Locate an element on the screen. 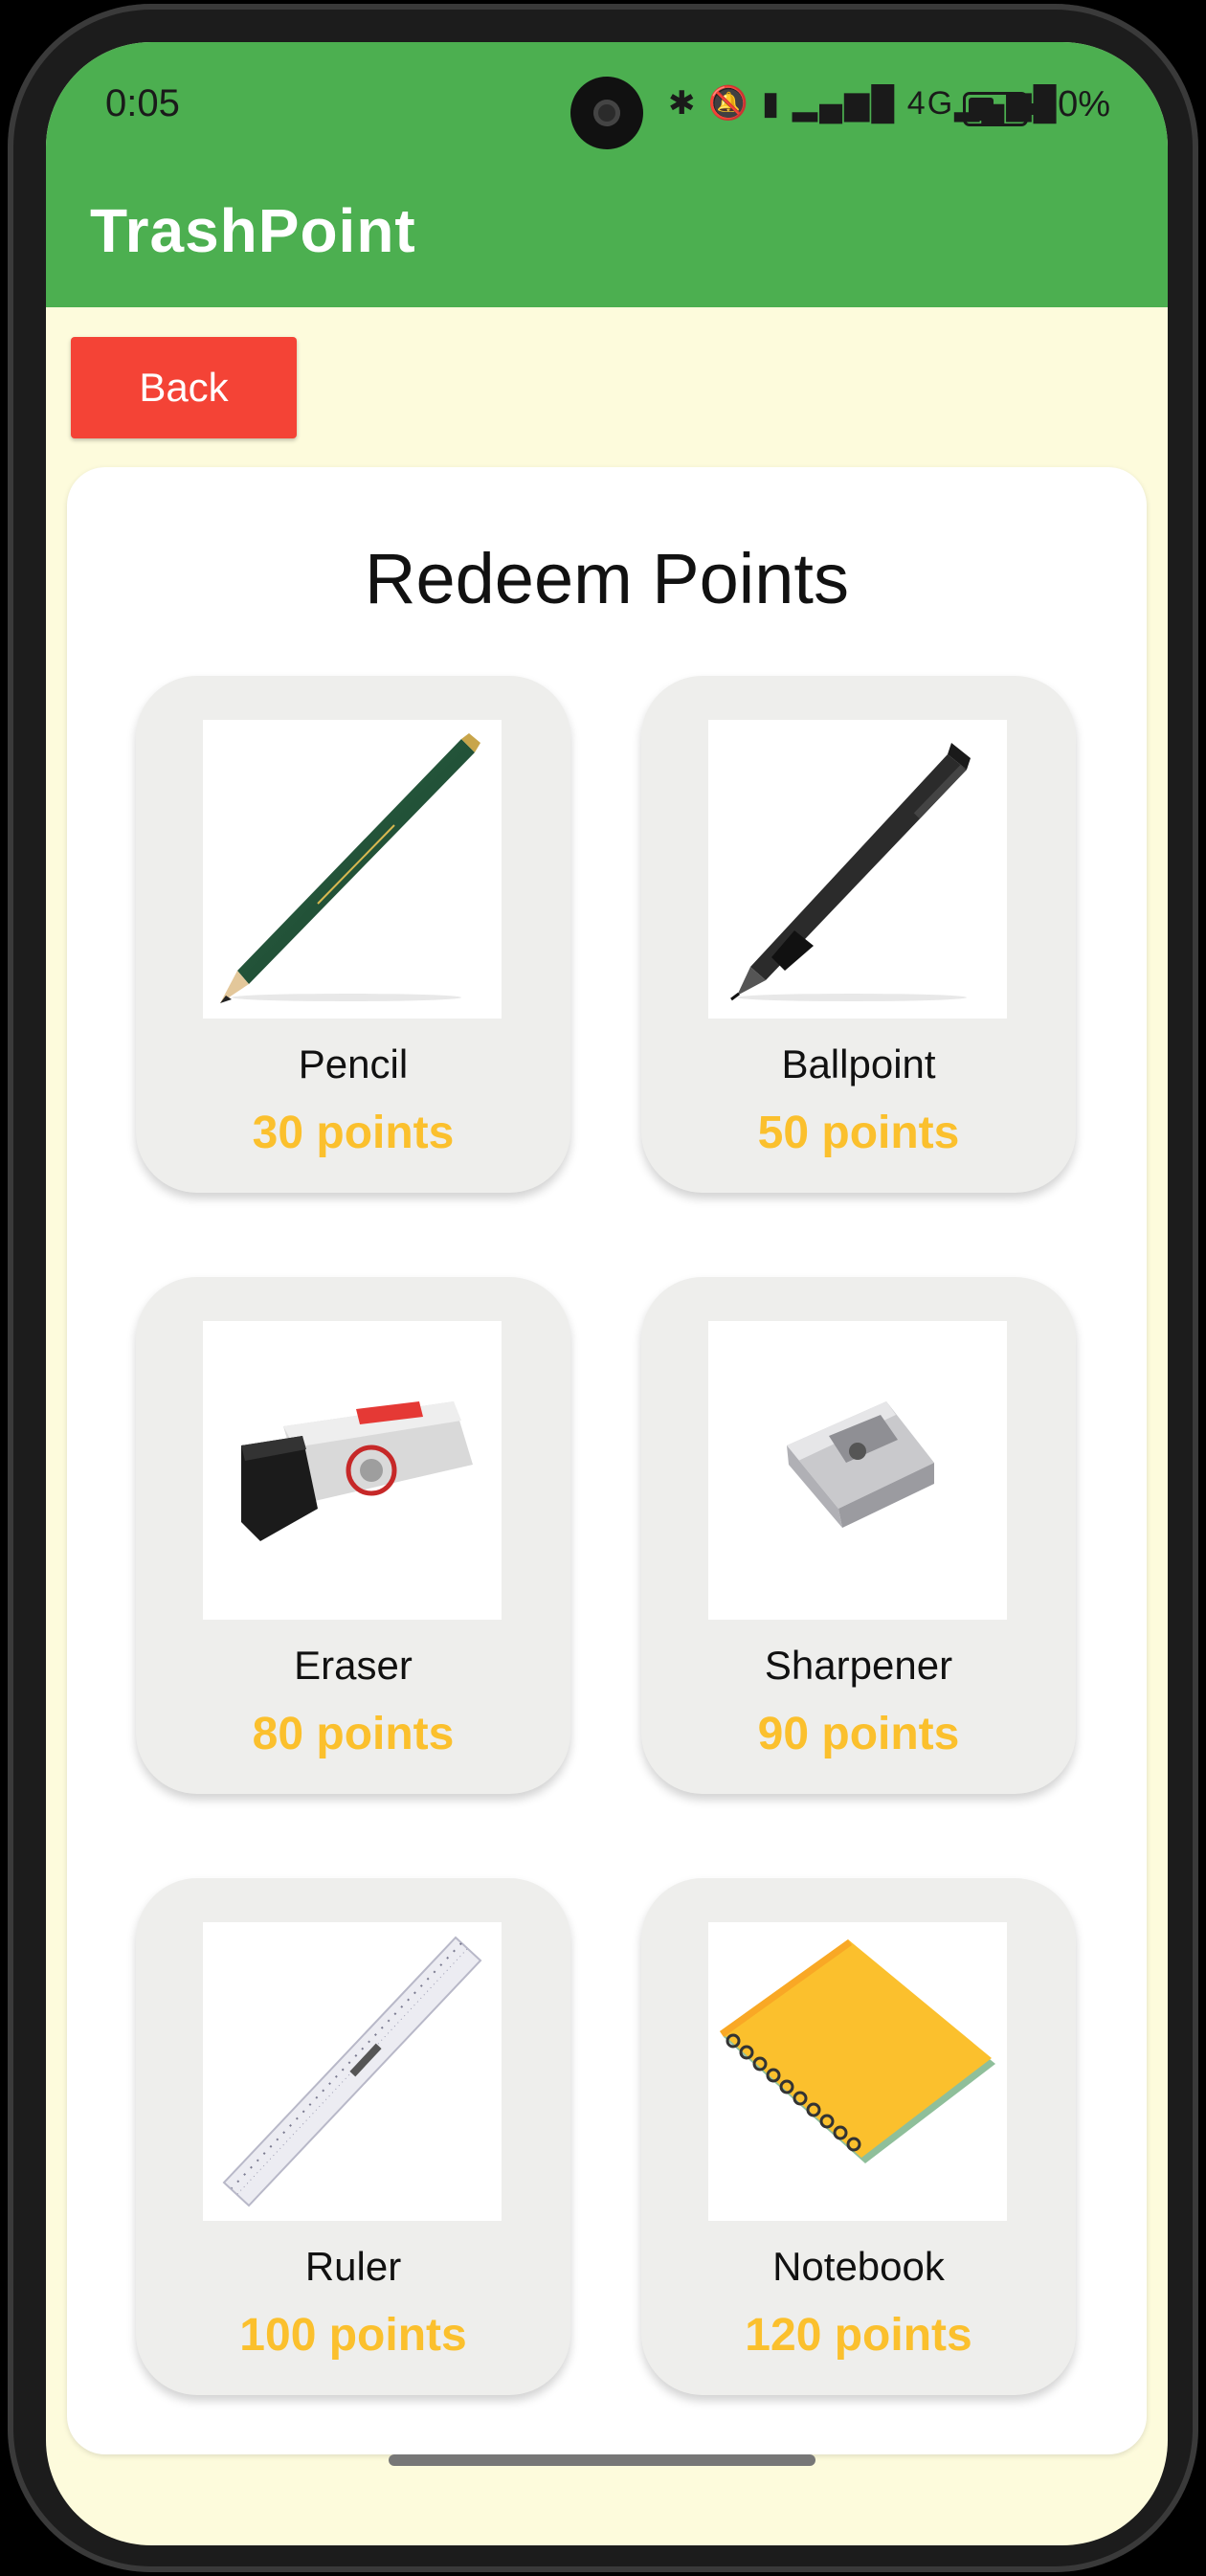  back-button: Back is located at coordinates (184, 388).